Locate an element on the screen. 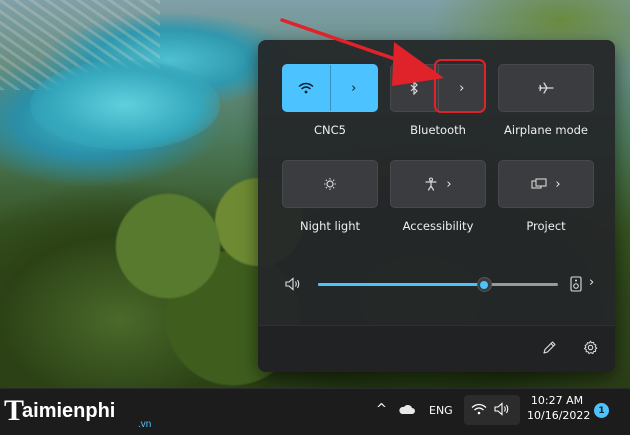 This screenshot has width=630, height=435. wifi-icon is located at coordinates (479, 409).